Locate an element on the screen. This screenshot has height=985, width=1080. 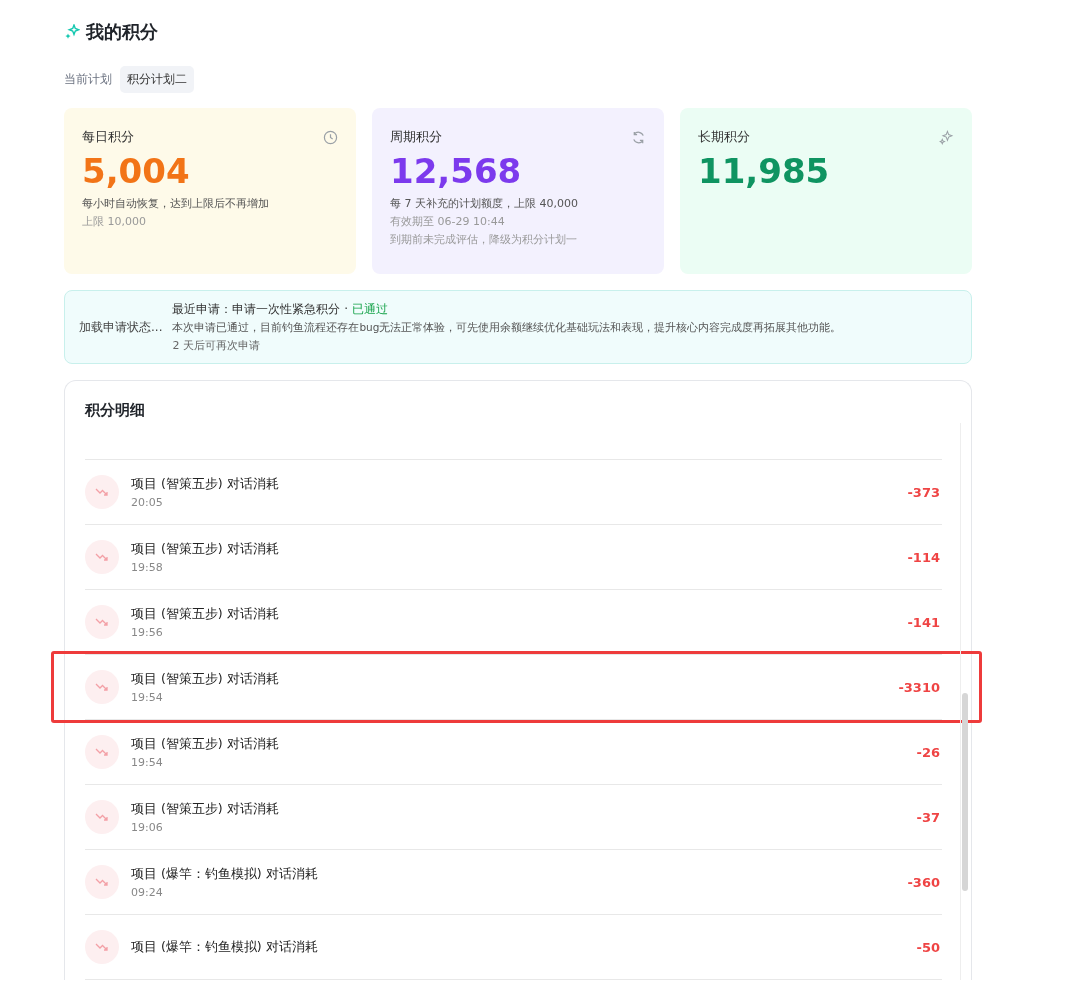
record-amount: -114 is located at coordinates (923, 557).